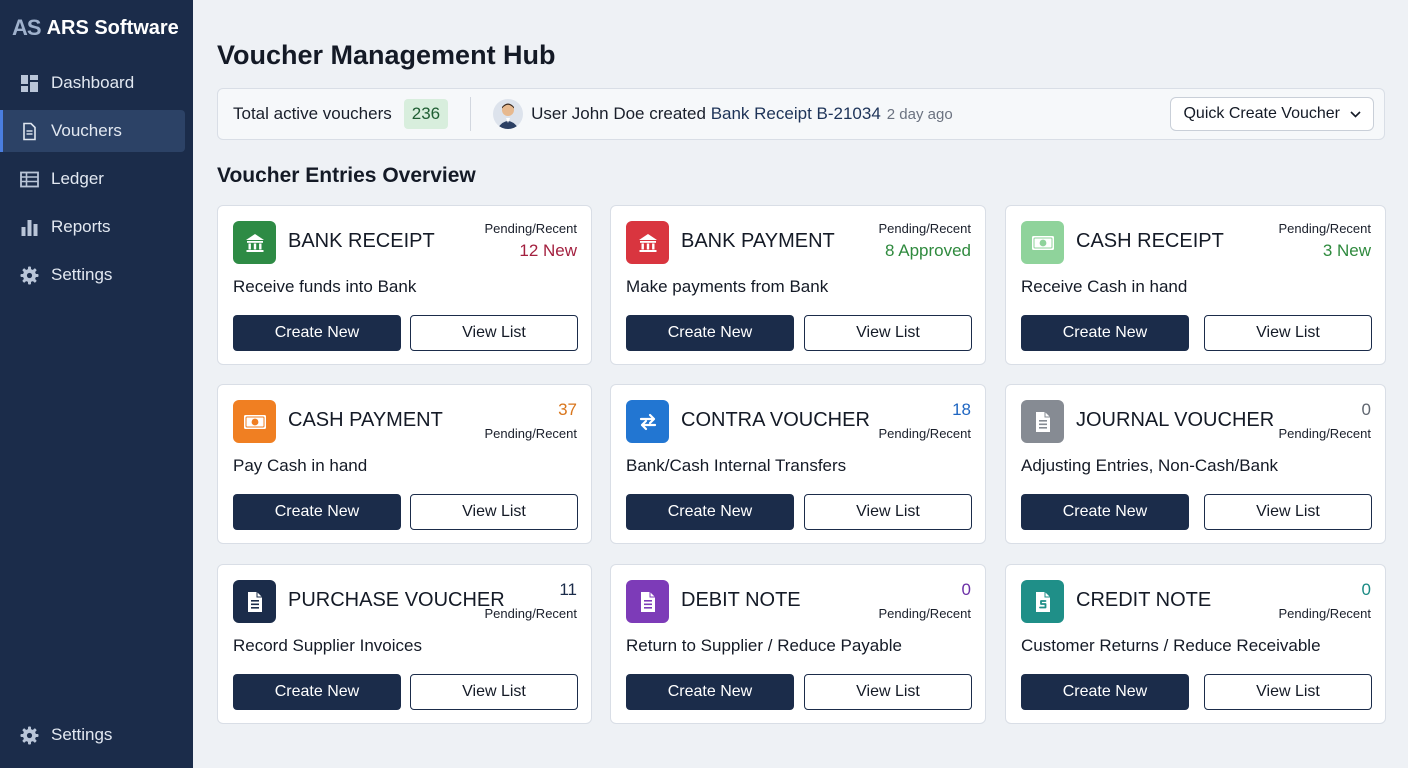  What do you see at coordinates (618, 113) in the screenshot?
I see `activity-prefix: User John Doe created` at bounding box center [618, 113].